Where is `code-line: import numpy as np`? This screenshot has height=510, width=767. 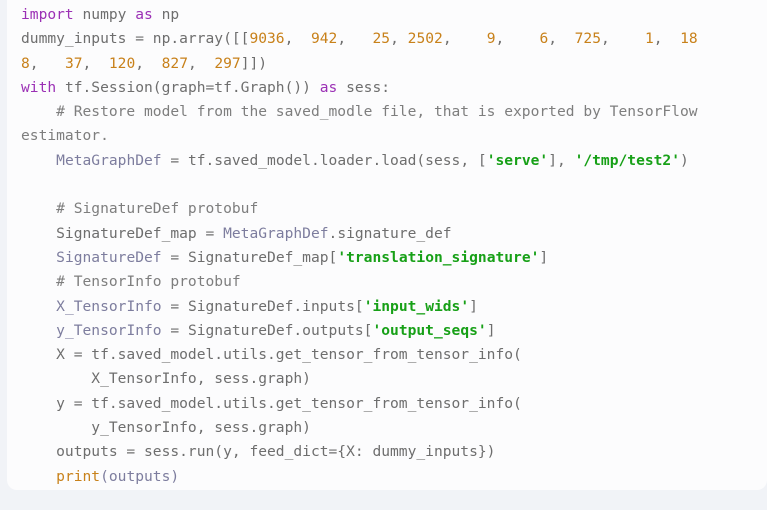 code-line: import numpy as np is located at coordinates (388, 15).